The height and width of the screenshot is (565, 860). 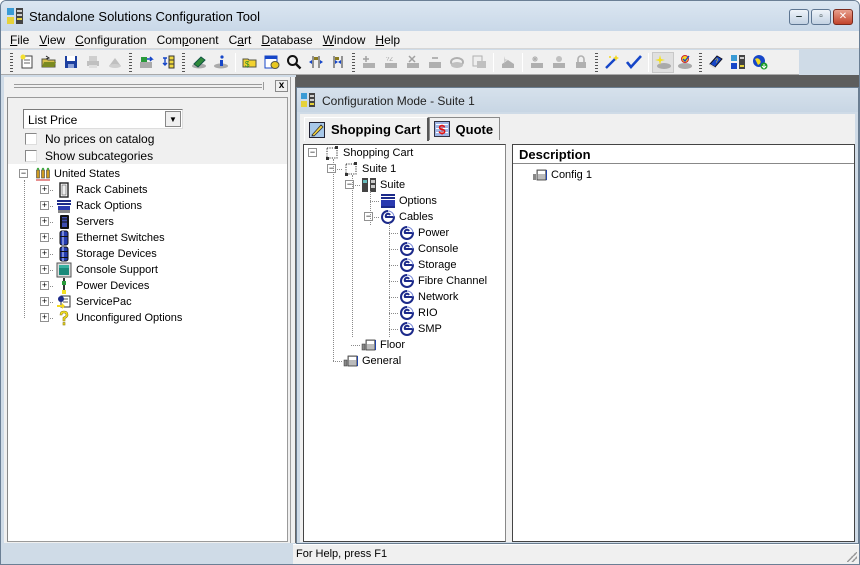 What do you see at coordinates (338, 62) in the screenshot?
I see `collapse-button` at bounding box center [338, 62].